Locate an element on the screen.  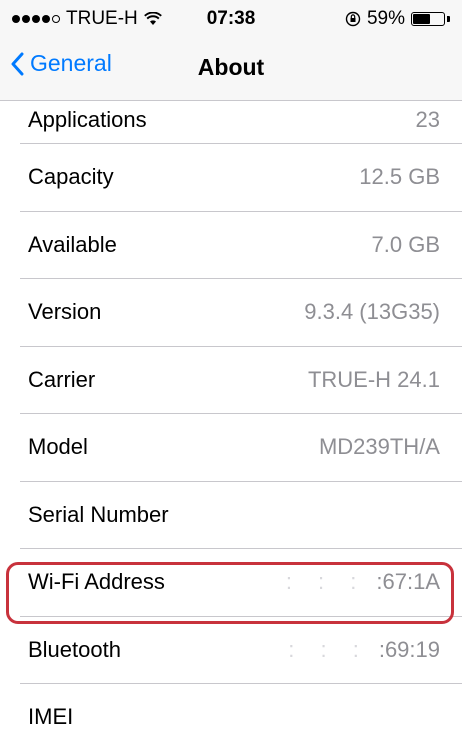
row-label: Version is located at coordinates (65, 312).